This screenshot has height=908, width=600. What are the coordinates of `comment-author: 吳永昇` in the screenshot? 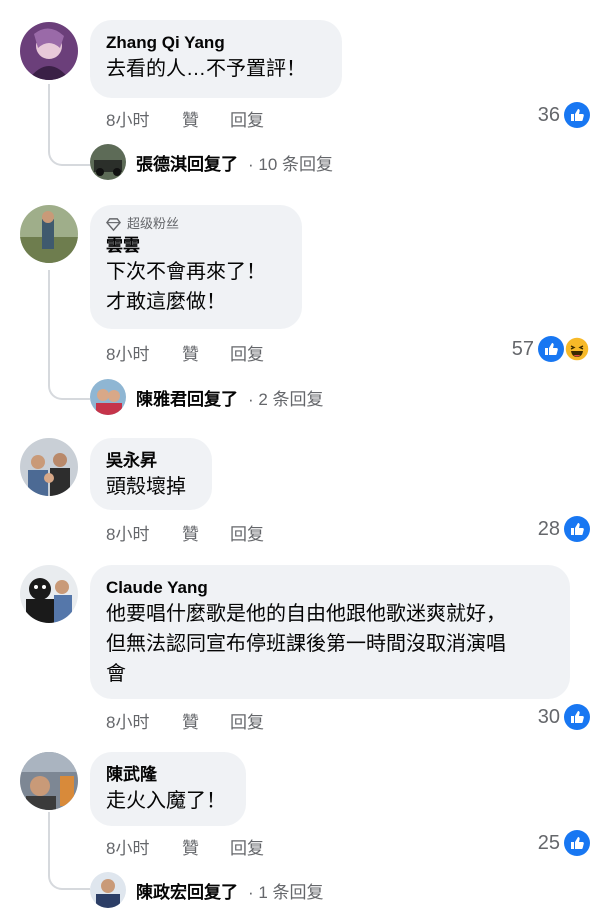 It's located at (151, 461).